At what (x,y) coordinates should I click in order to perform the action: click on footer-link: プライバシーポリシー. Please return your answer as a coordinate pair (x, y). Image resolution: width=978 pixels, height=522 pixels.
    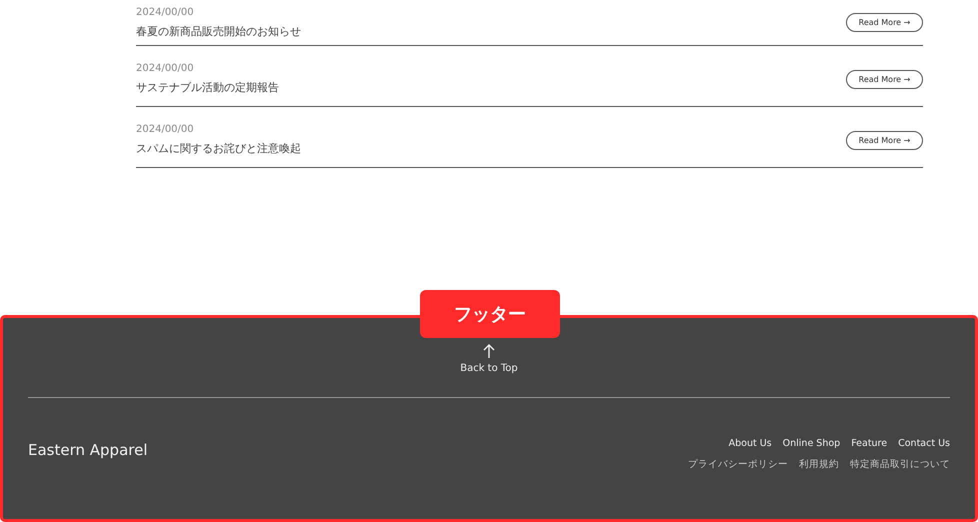
    Looking at the image, I should click on (738, 464).